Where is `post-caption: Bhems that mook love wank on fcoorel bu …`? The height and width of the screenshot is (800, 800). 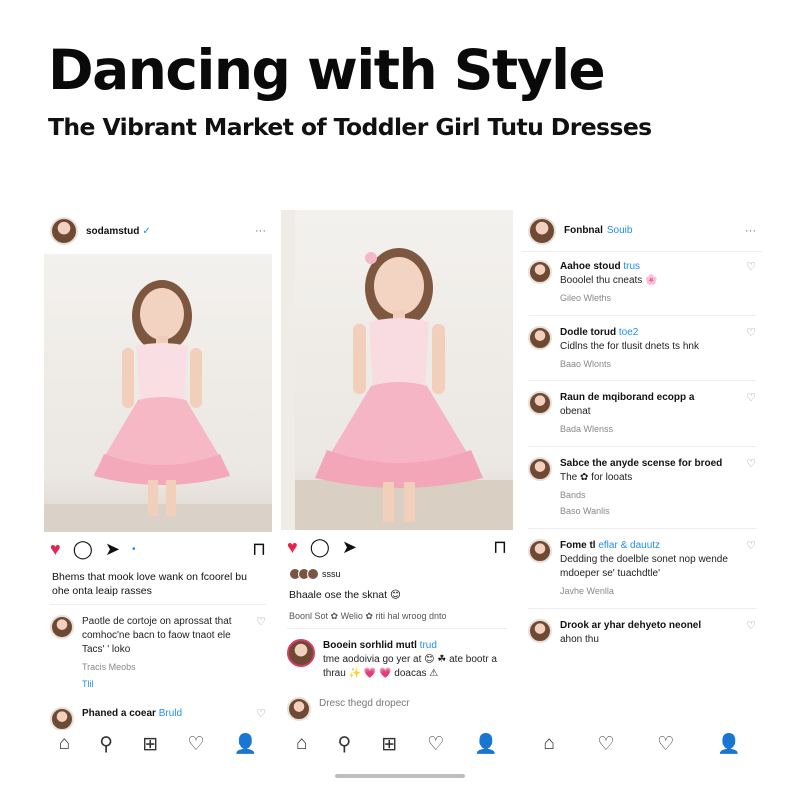
post-caption: Bhems that mook love wank on fcoorel bu … is located at coordinates (149, 584).